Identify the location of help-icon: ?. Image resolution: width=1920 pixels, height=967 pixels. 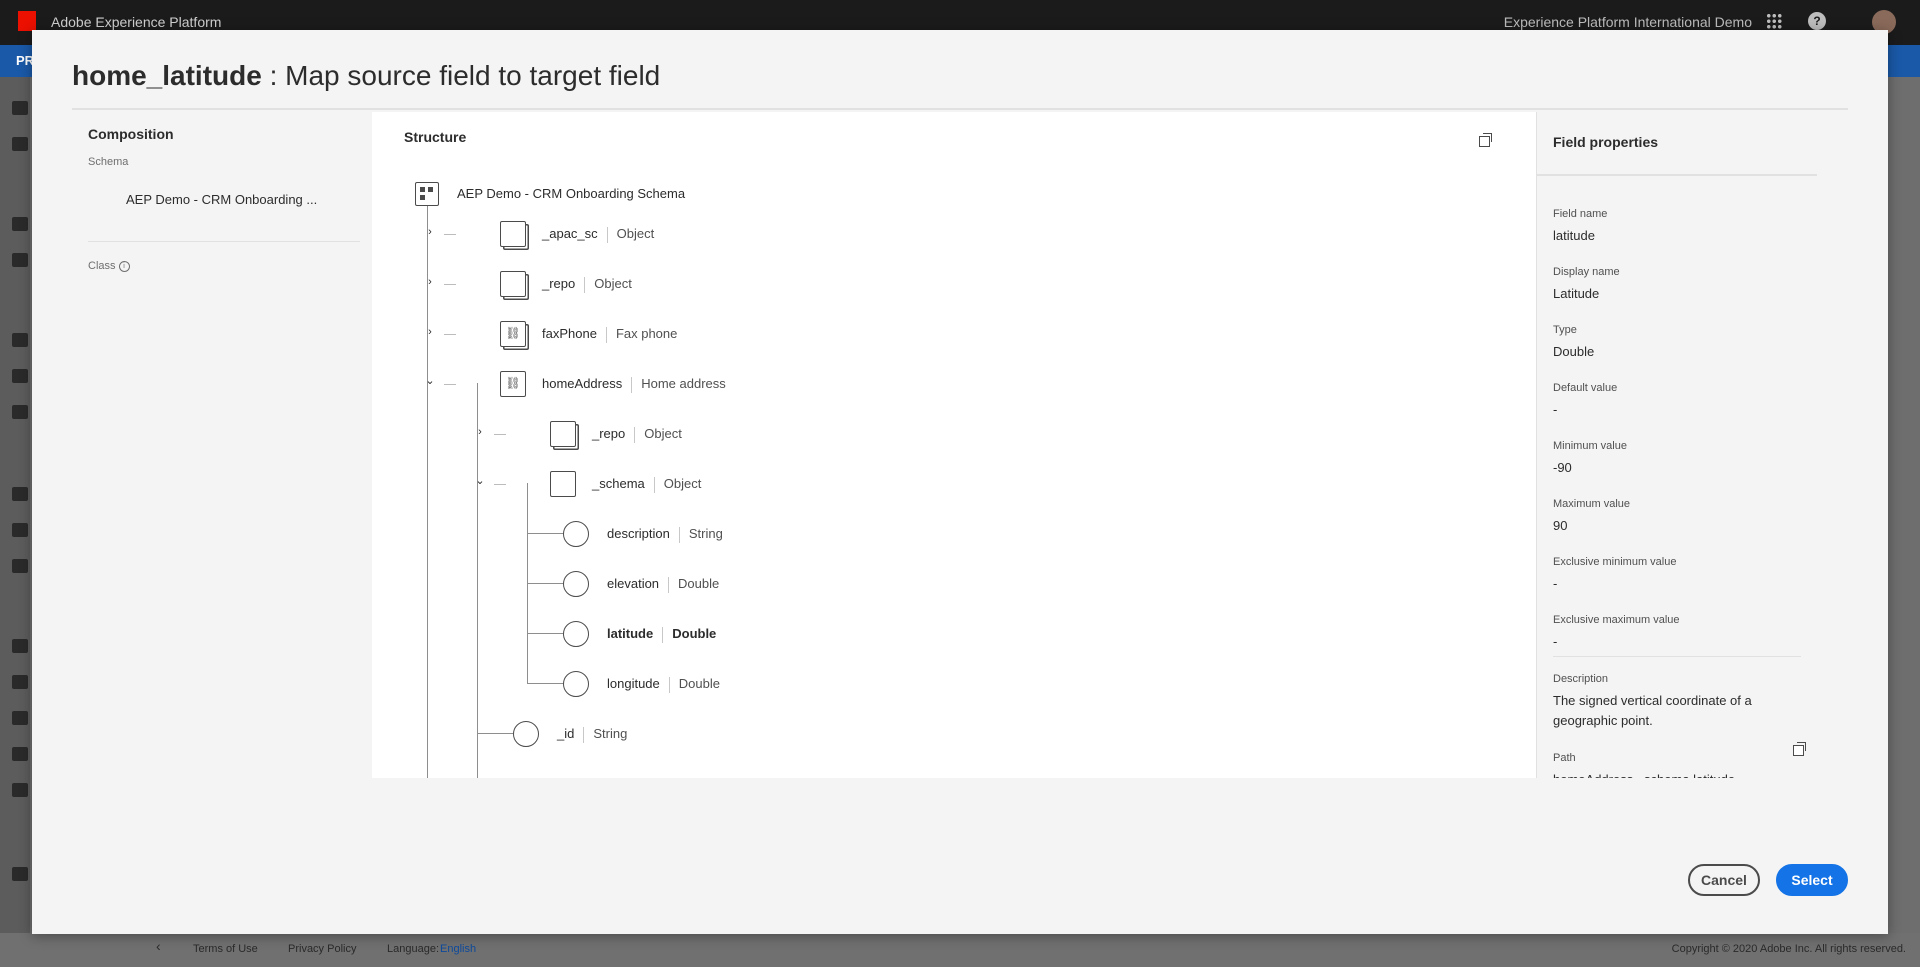
(1817, 21).